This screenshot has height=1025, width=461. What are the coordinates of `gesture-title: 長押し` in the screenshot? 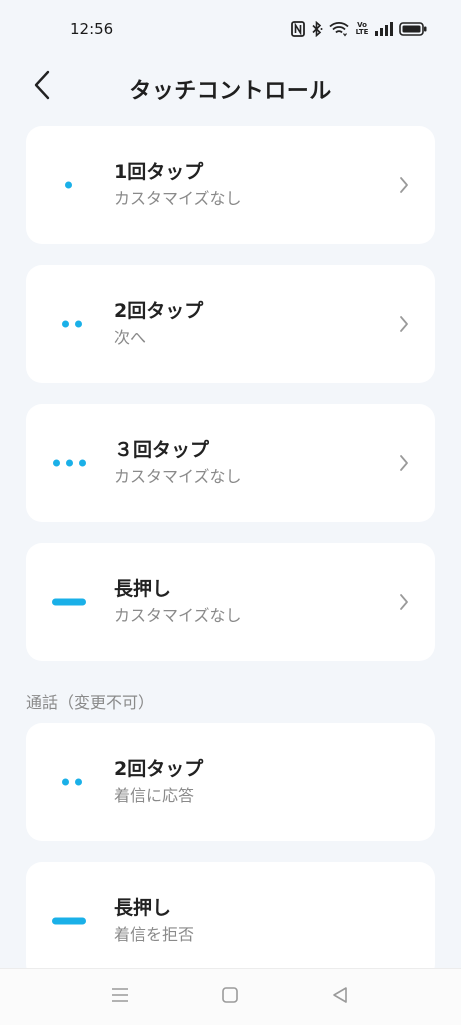 It's located at (143, 589).